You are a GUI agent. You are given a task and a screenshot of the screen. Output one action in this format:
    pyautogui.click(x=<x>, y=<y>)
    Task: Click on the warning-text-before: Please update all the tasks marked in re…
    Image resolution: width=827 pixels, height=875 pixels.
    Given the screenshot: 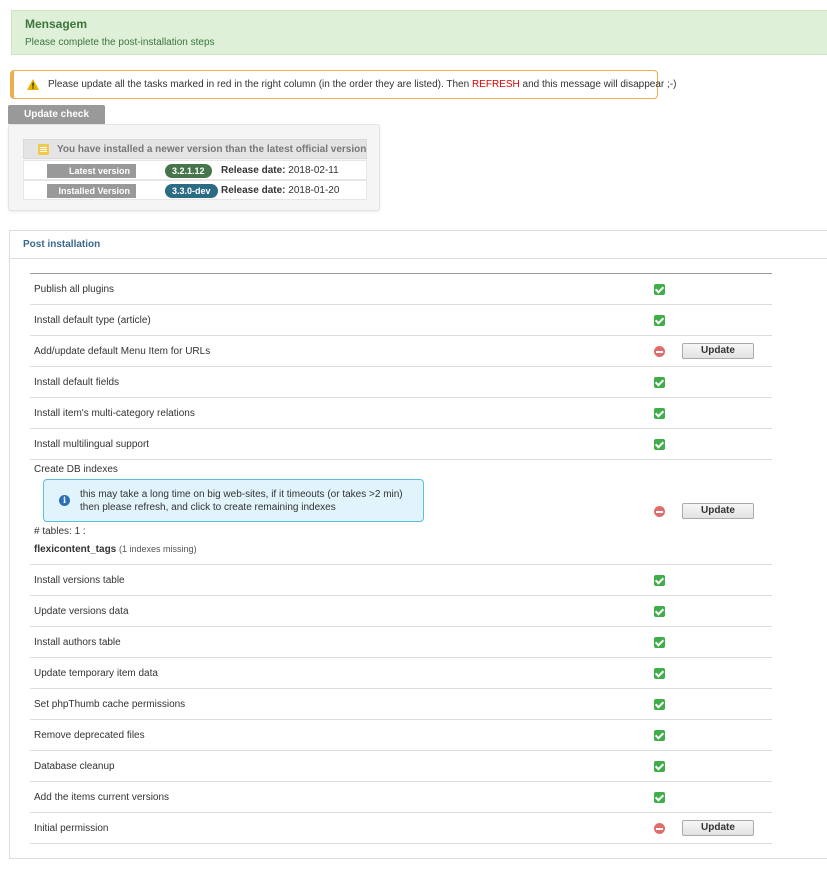 What is the action you would take?
    pyautogui.click(x=260, y=84)
    